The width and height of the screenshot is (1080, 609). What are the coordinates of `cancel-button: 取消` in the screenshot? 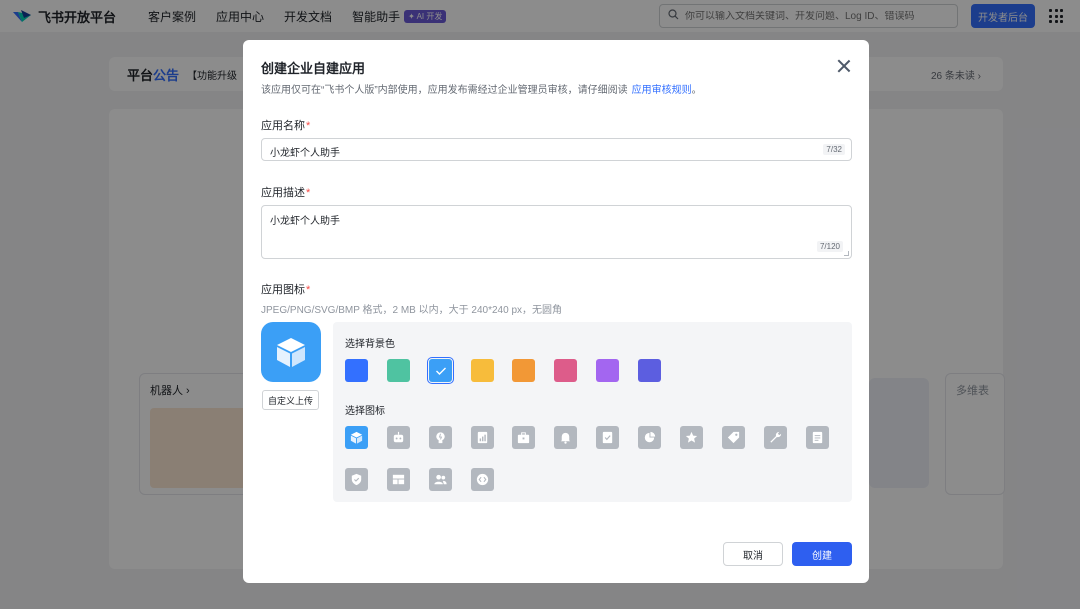 It's located at (753, 554).